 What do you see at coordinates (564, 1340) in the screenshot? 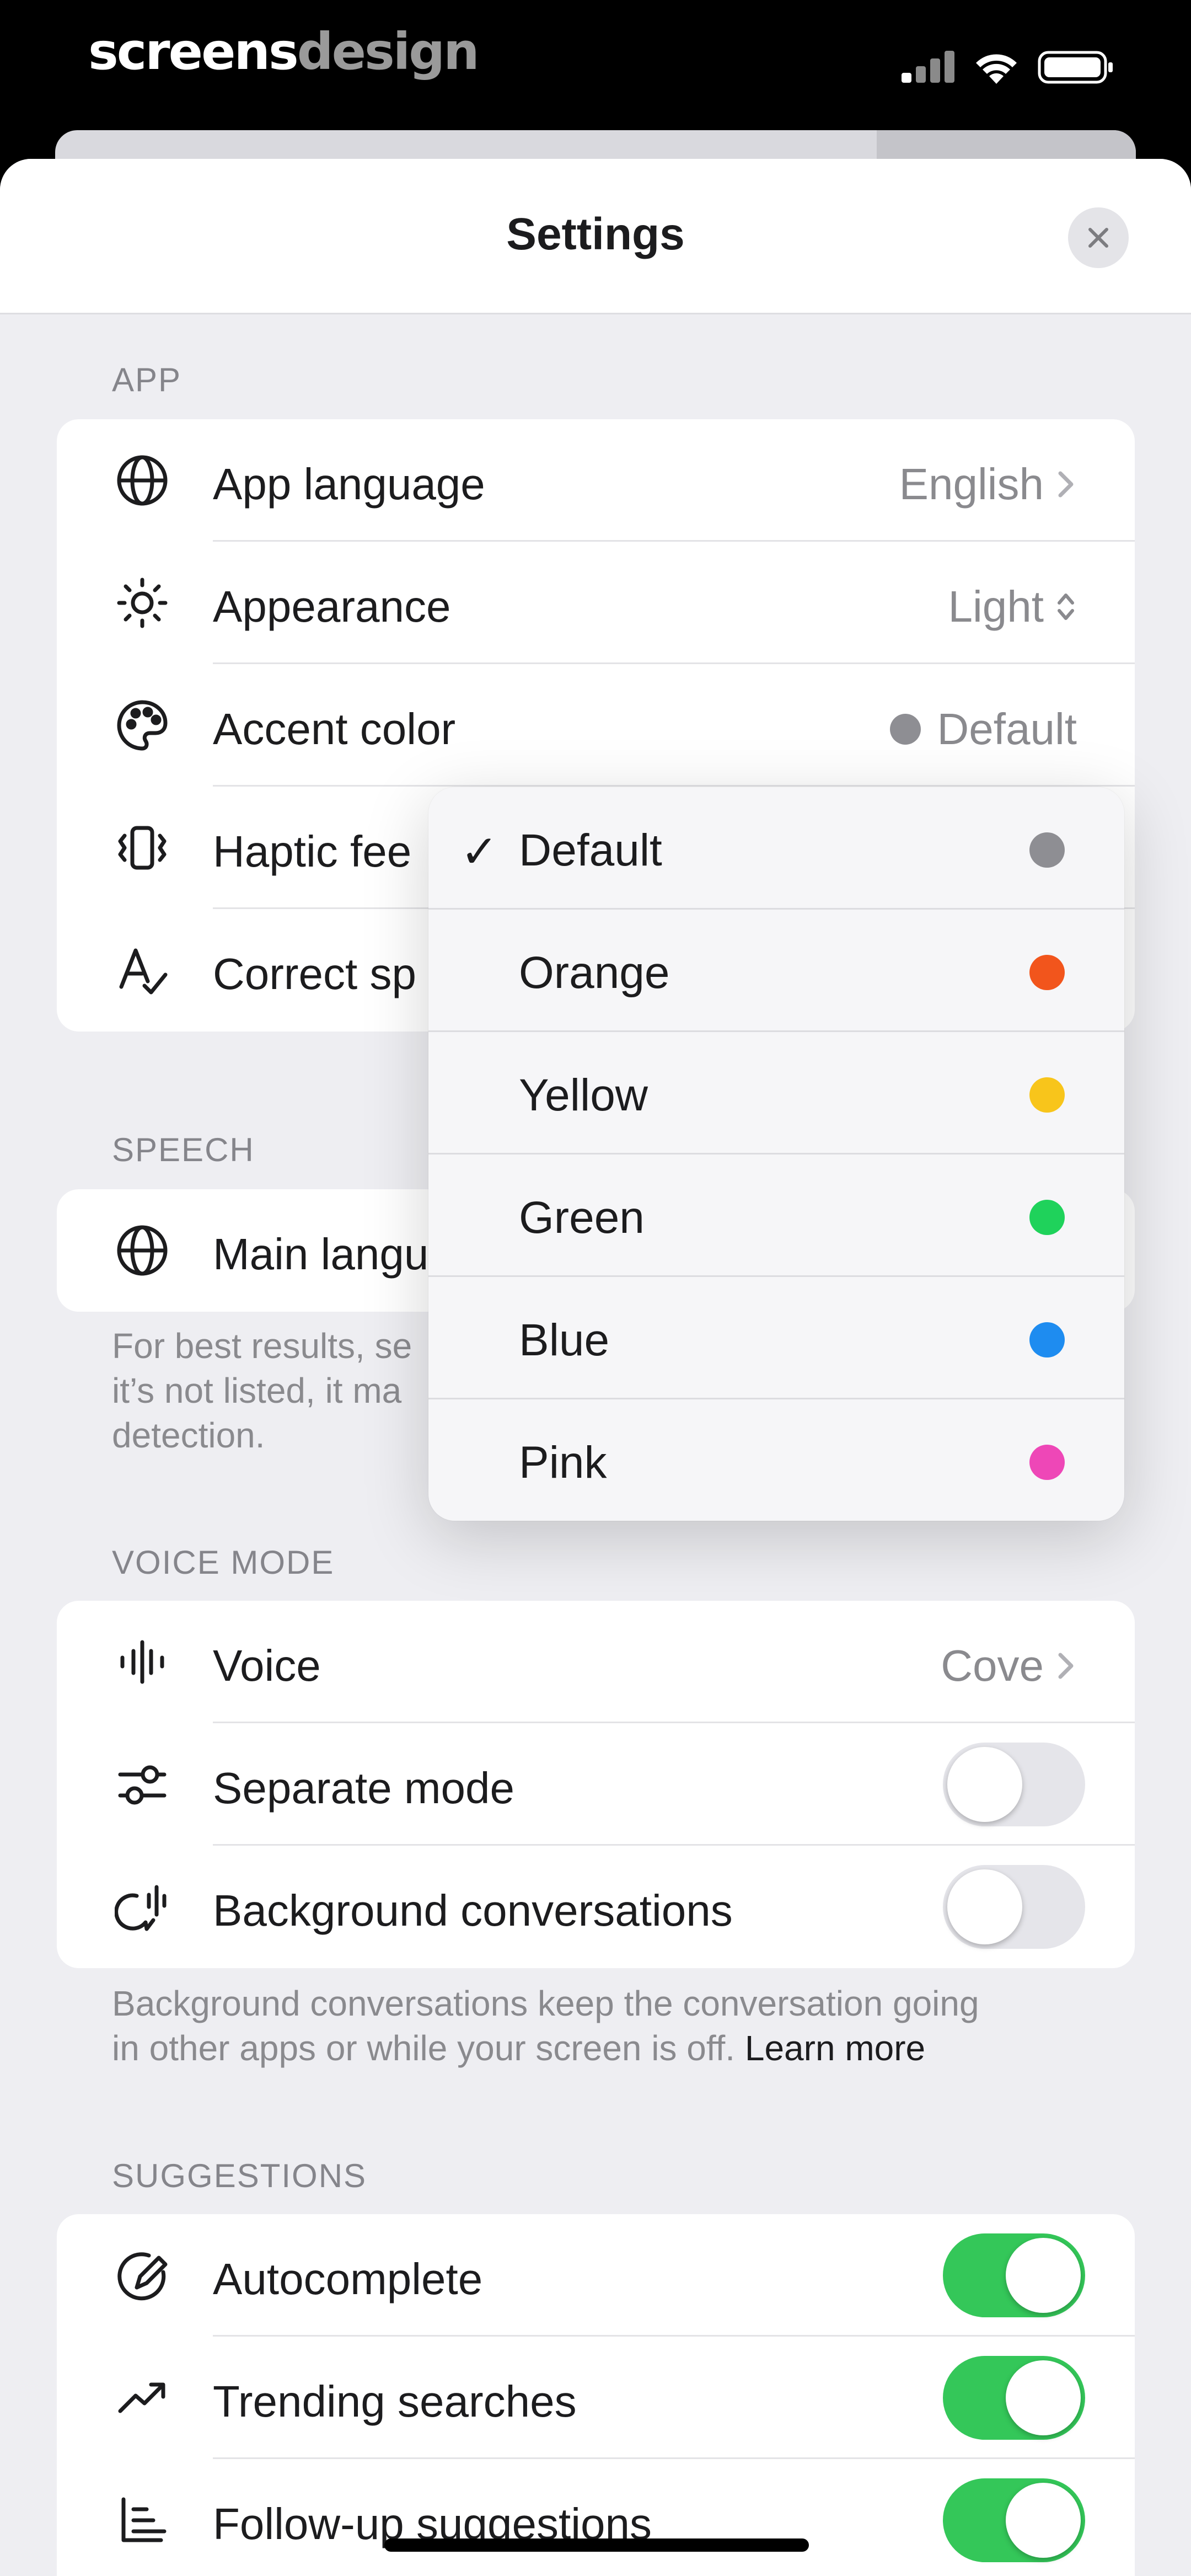
I see `menu-item-label: Blue` at bounding box center [564, 1340].